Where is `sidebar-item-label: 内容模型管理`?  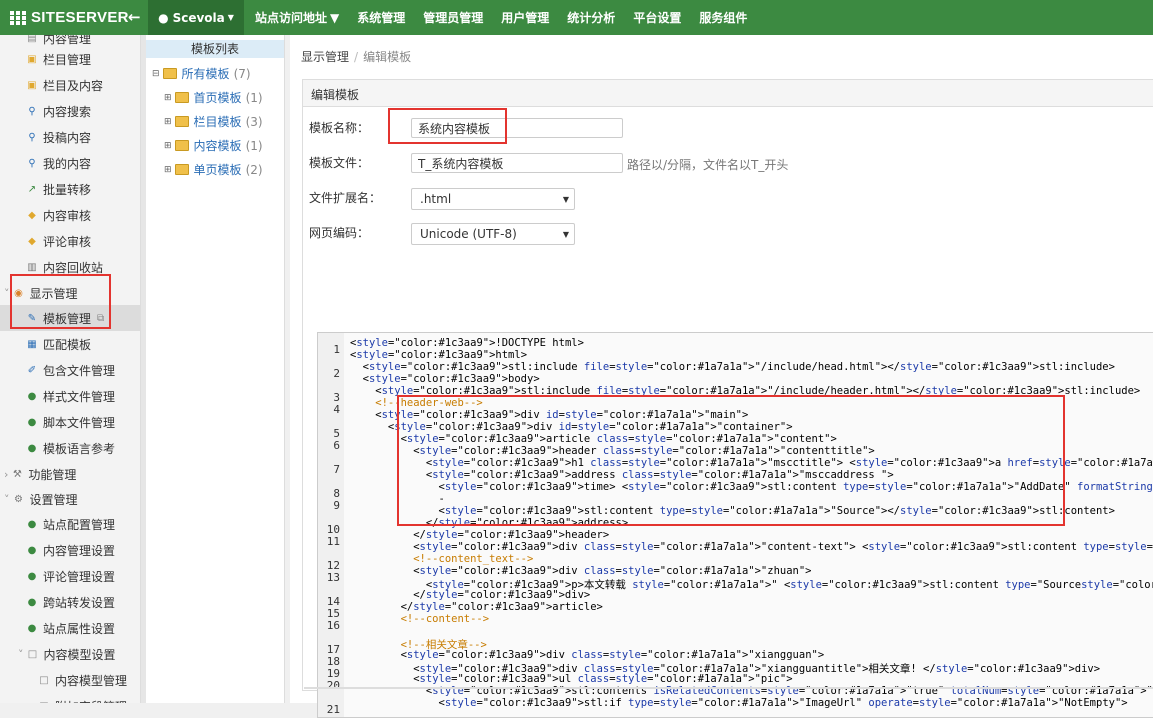 sidebar-item-label: 内容模型管理 is located at coordinates (91, 680).